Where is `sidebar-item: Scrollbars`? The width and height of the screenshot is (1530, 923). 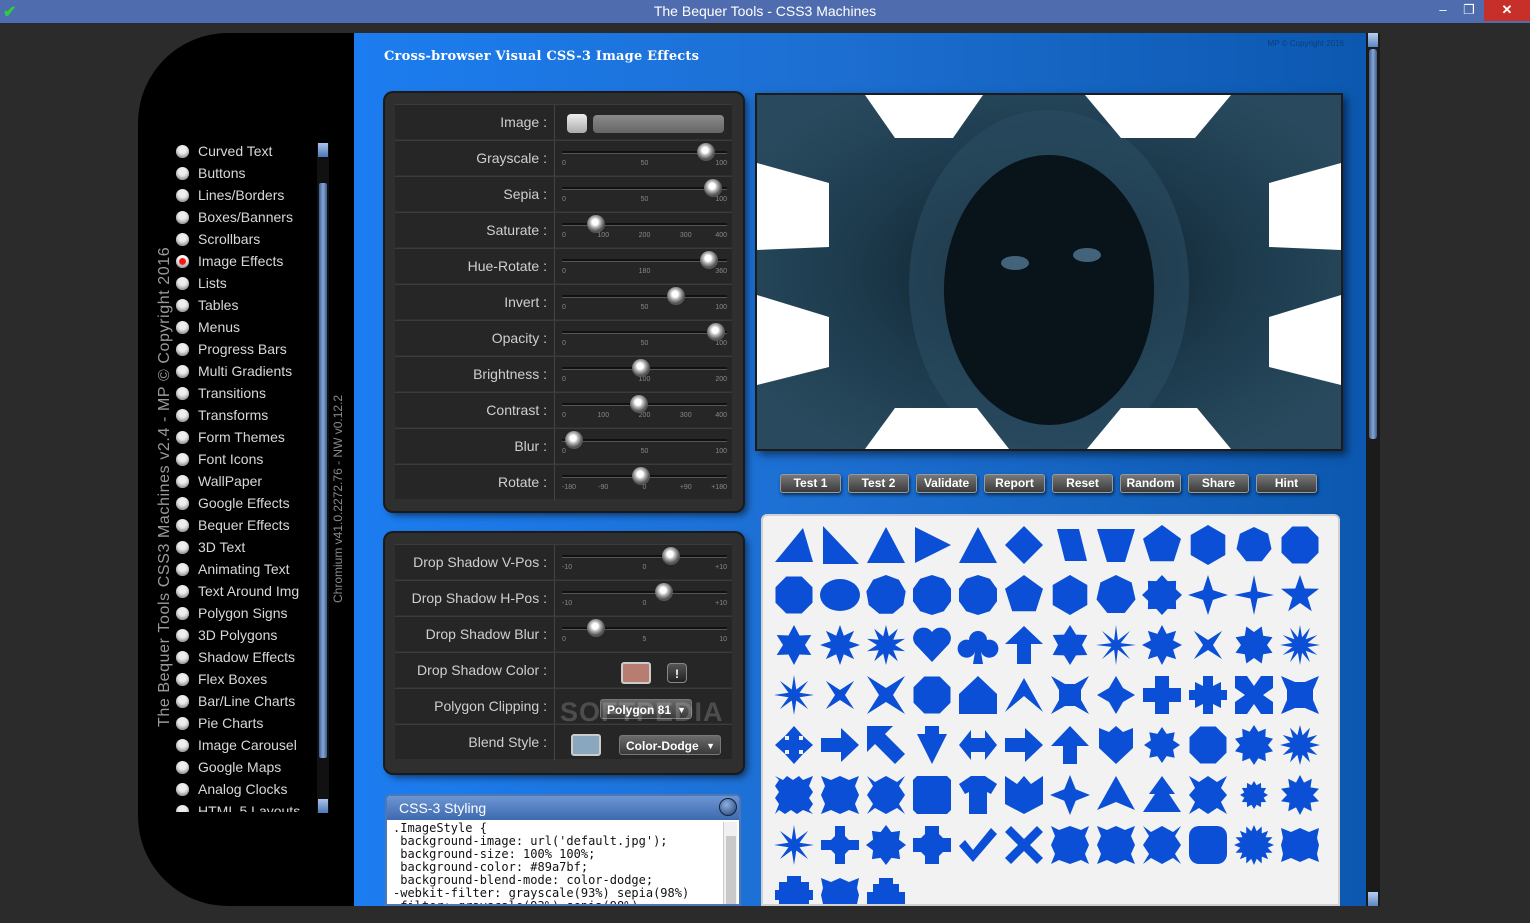 sidebar-item: Scrollbars is located at coordinates (246, 239).